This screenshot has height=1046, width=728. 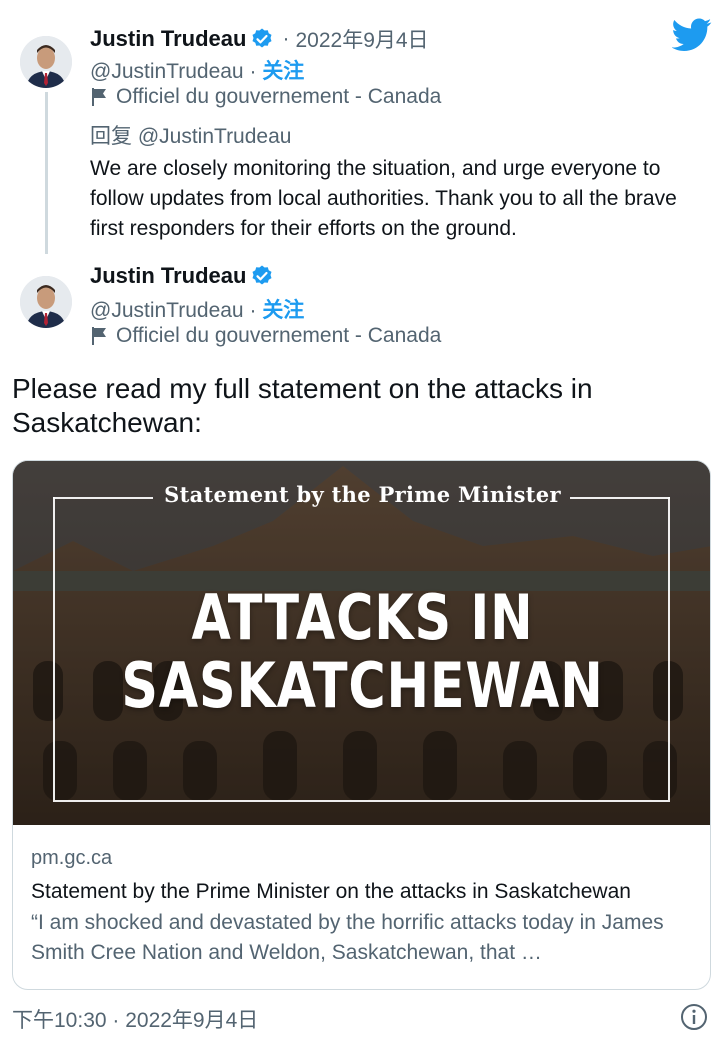 What do you see at coordinates (111, 136) in the screenshot?
I see `replying-to-prefix: 回复` at bounding box center [111, 136].